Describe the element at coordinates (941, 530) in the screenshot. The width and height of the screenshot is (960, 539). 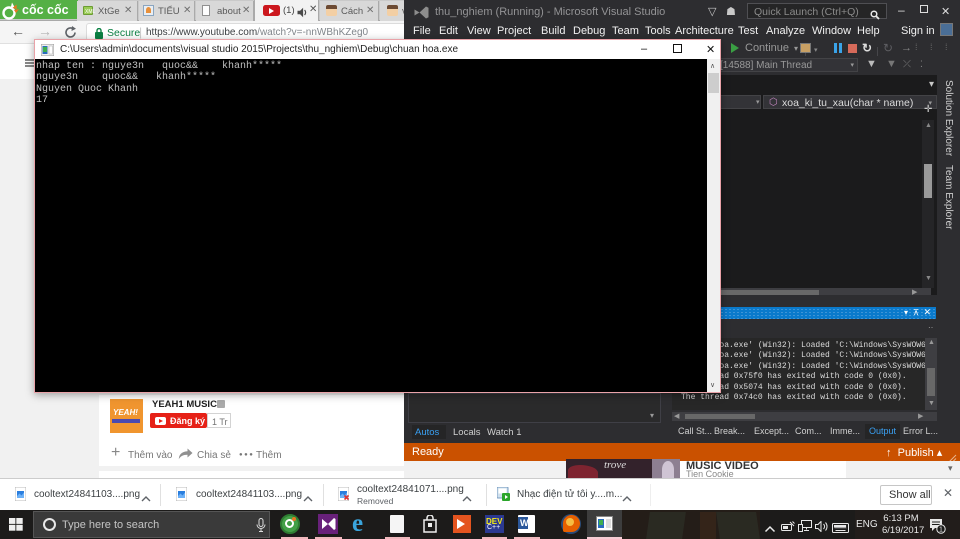
I see `svg-text: 1` at that location.